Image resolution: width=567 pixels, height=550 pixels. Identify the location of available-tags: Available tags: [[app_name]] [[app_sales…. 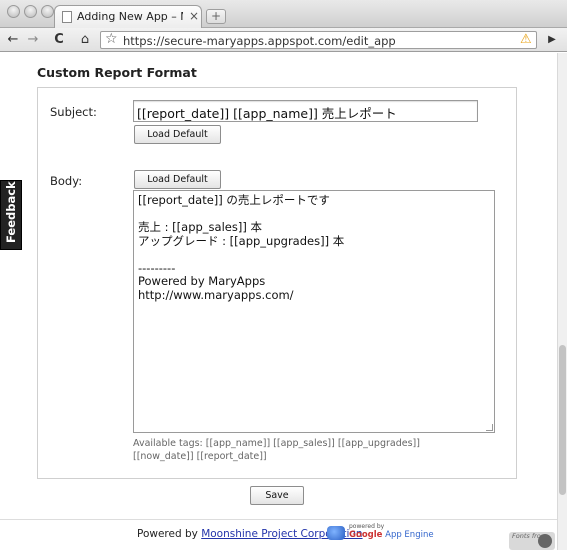
(276, 450).